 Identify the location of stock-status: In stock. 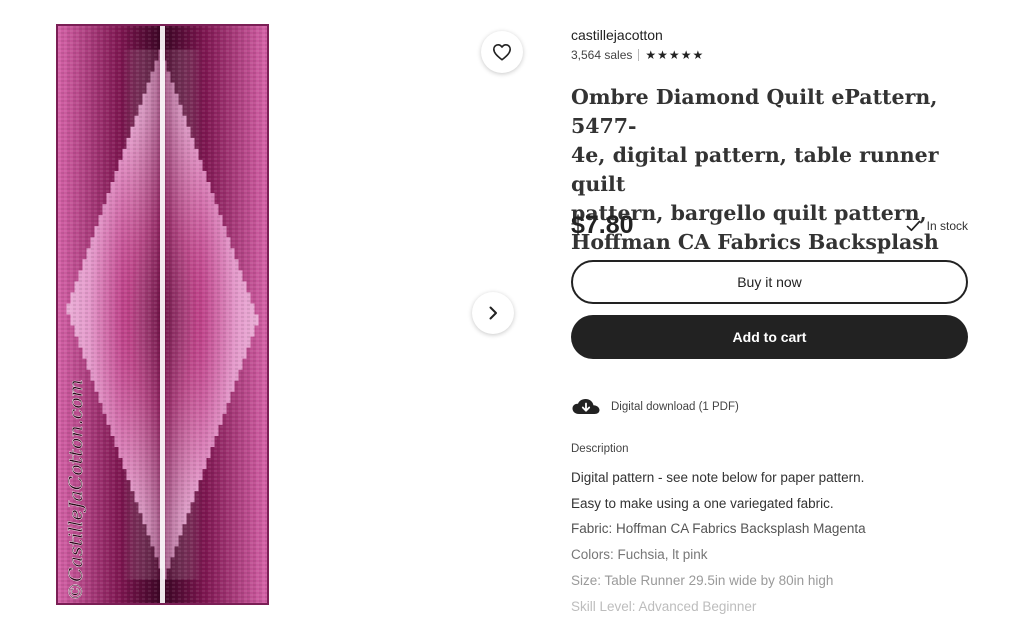
(937, 226).